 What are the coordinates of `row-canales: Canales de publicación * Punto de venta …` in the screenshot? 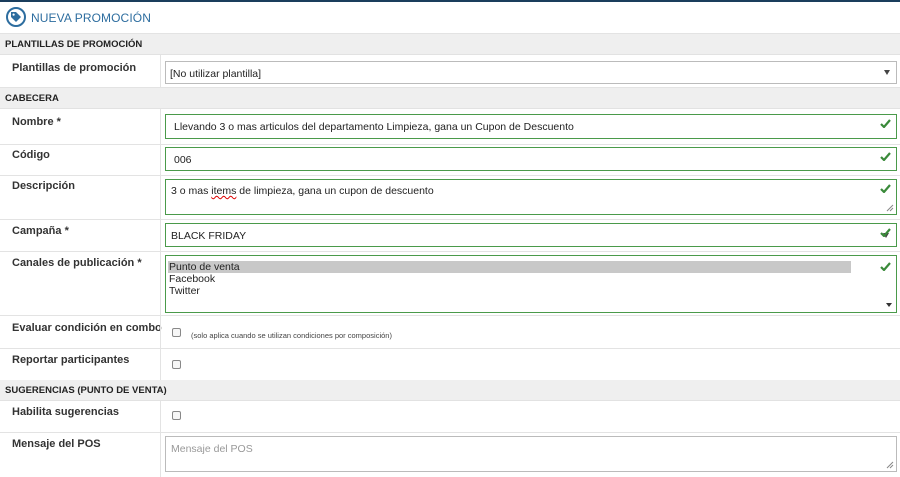 It's located at (450, 284).